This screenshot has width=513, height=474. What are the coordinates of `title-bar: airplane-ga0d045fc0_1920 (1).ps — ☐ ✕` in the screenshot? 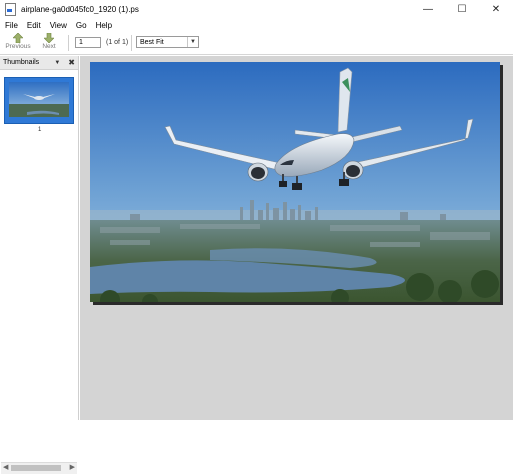 It's located at (256, 9).